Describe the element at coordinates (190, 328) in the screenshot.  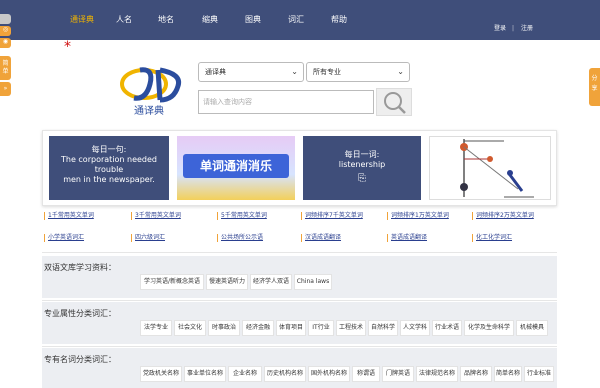
I see `tag-professional-1: 社会文化` at that location.